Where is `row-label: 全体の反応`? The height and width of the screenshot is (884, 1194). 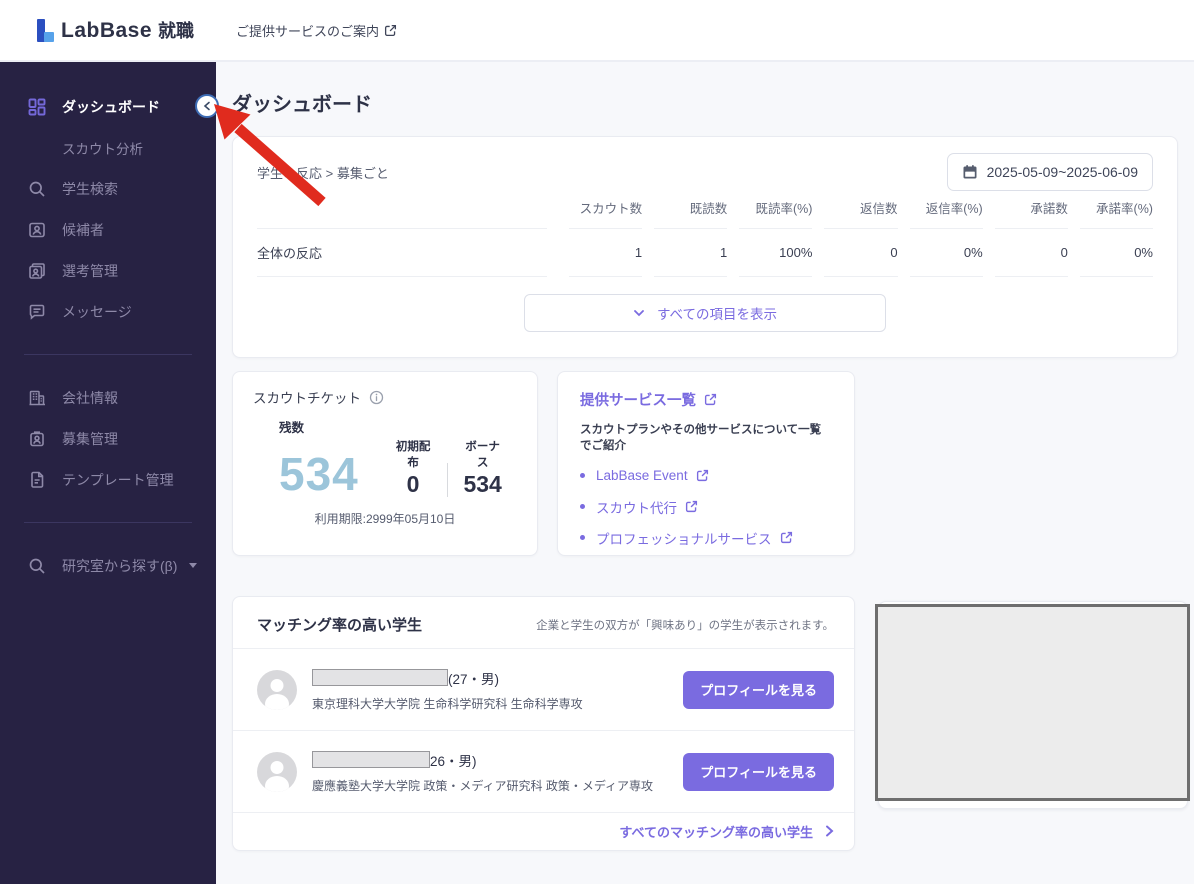
row-label: 全体の反応 is located at coordinates (402, 253).